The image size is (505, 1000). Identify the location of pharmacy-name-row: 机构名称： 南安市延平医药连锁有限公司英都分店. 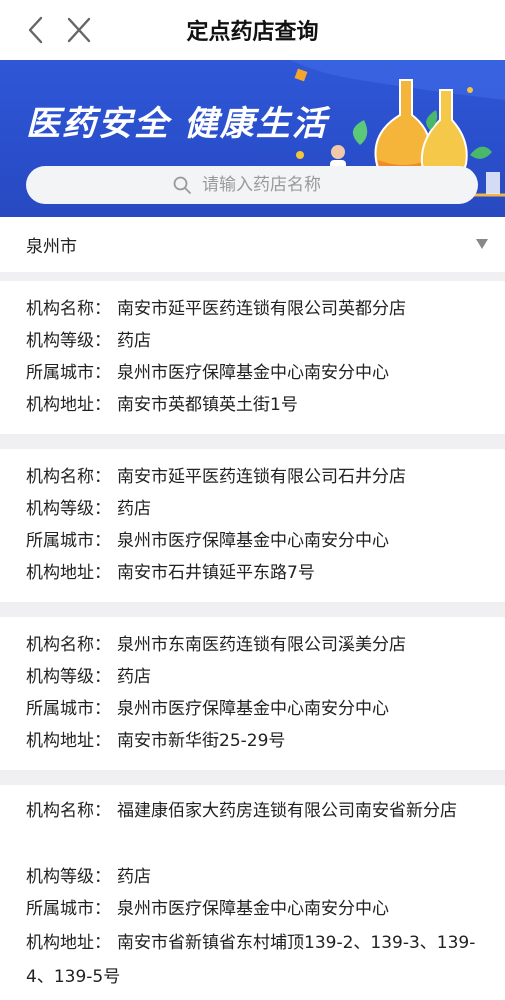
(216, 309).